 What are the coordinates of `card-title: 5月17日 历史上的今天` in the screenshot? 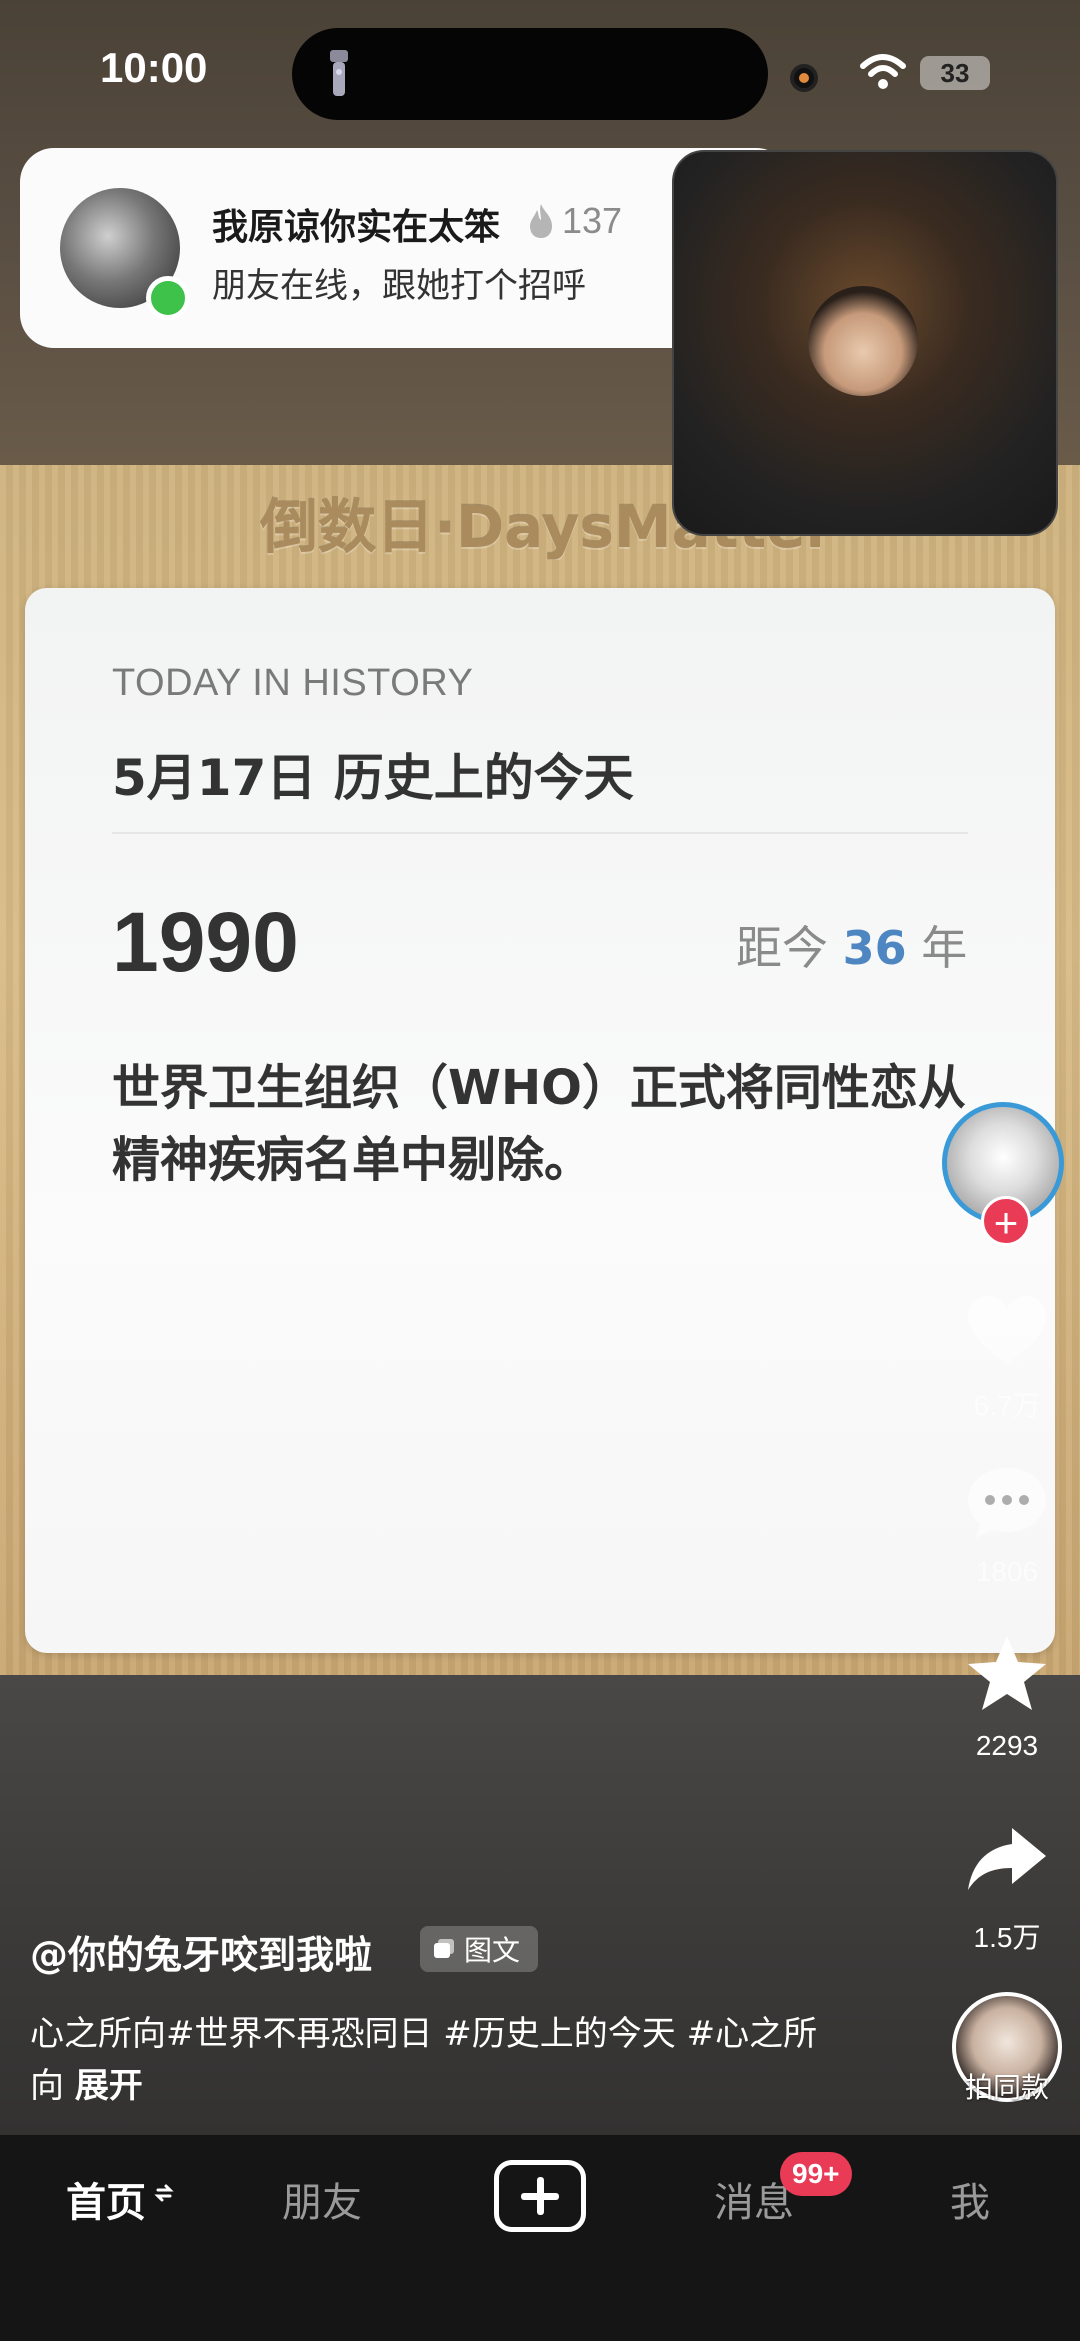 It's located at (373, 778).